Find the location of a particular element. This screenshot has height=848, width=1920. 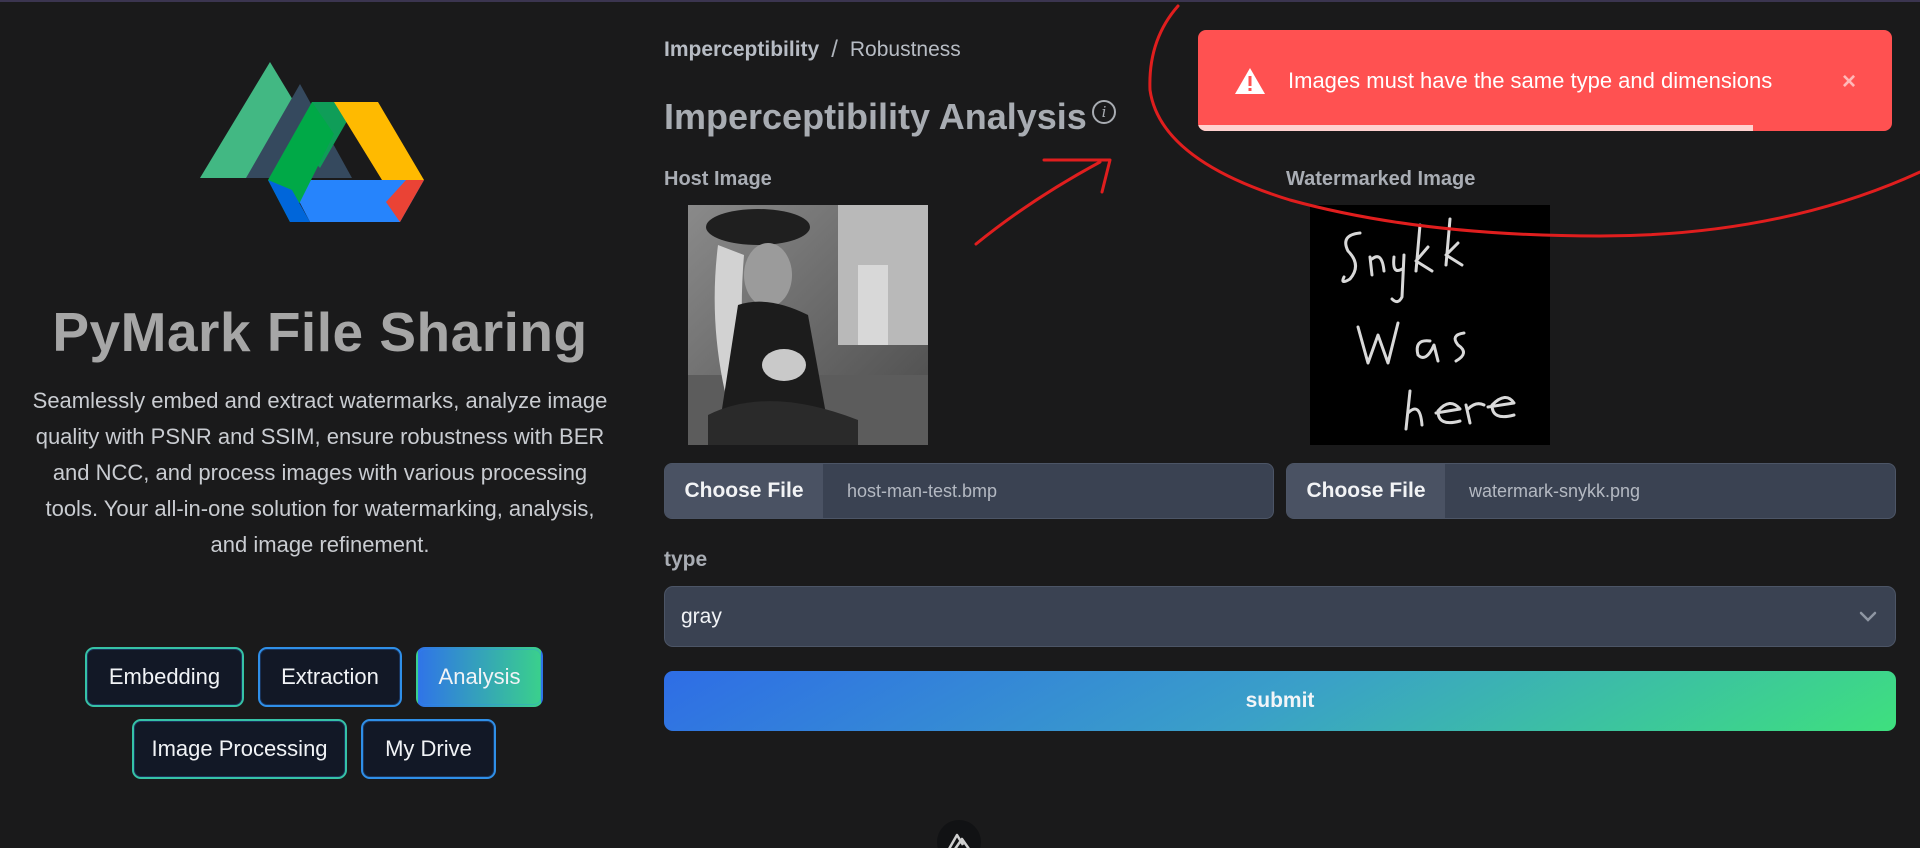

watermark-image-preview is located at coordinates (1430, 325).